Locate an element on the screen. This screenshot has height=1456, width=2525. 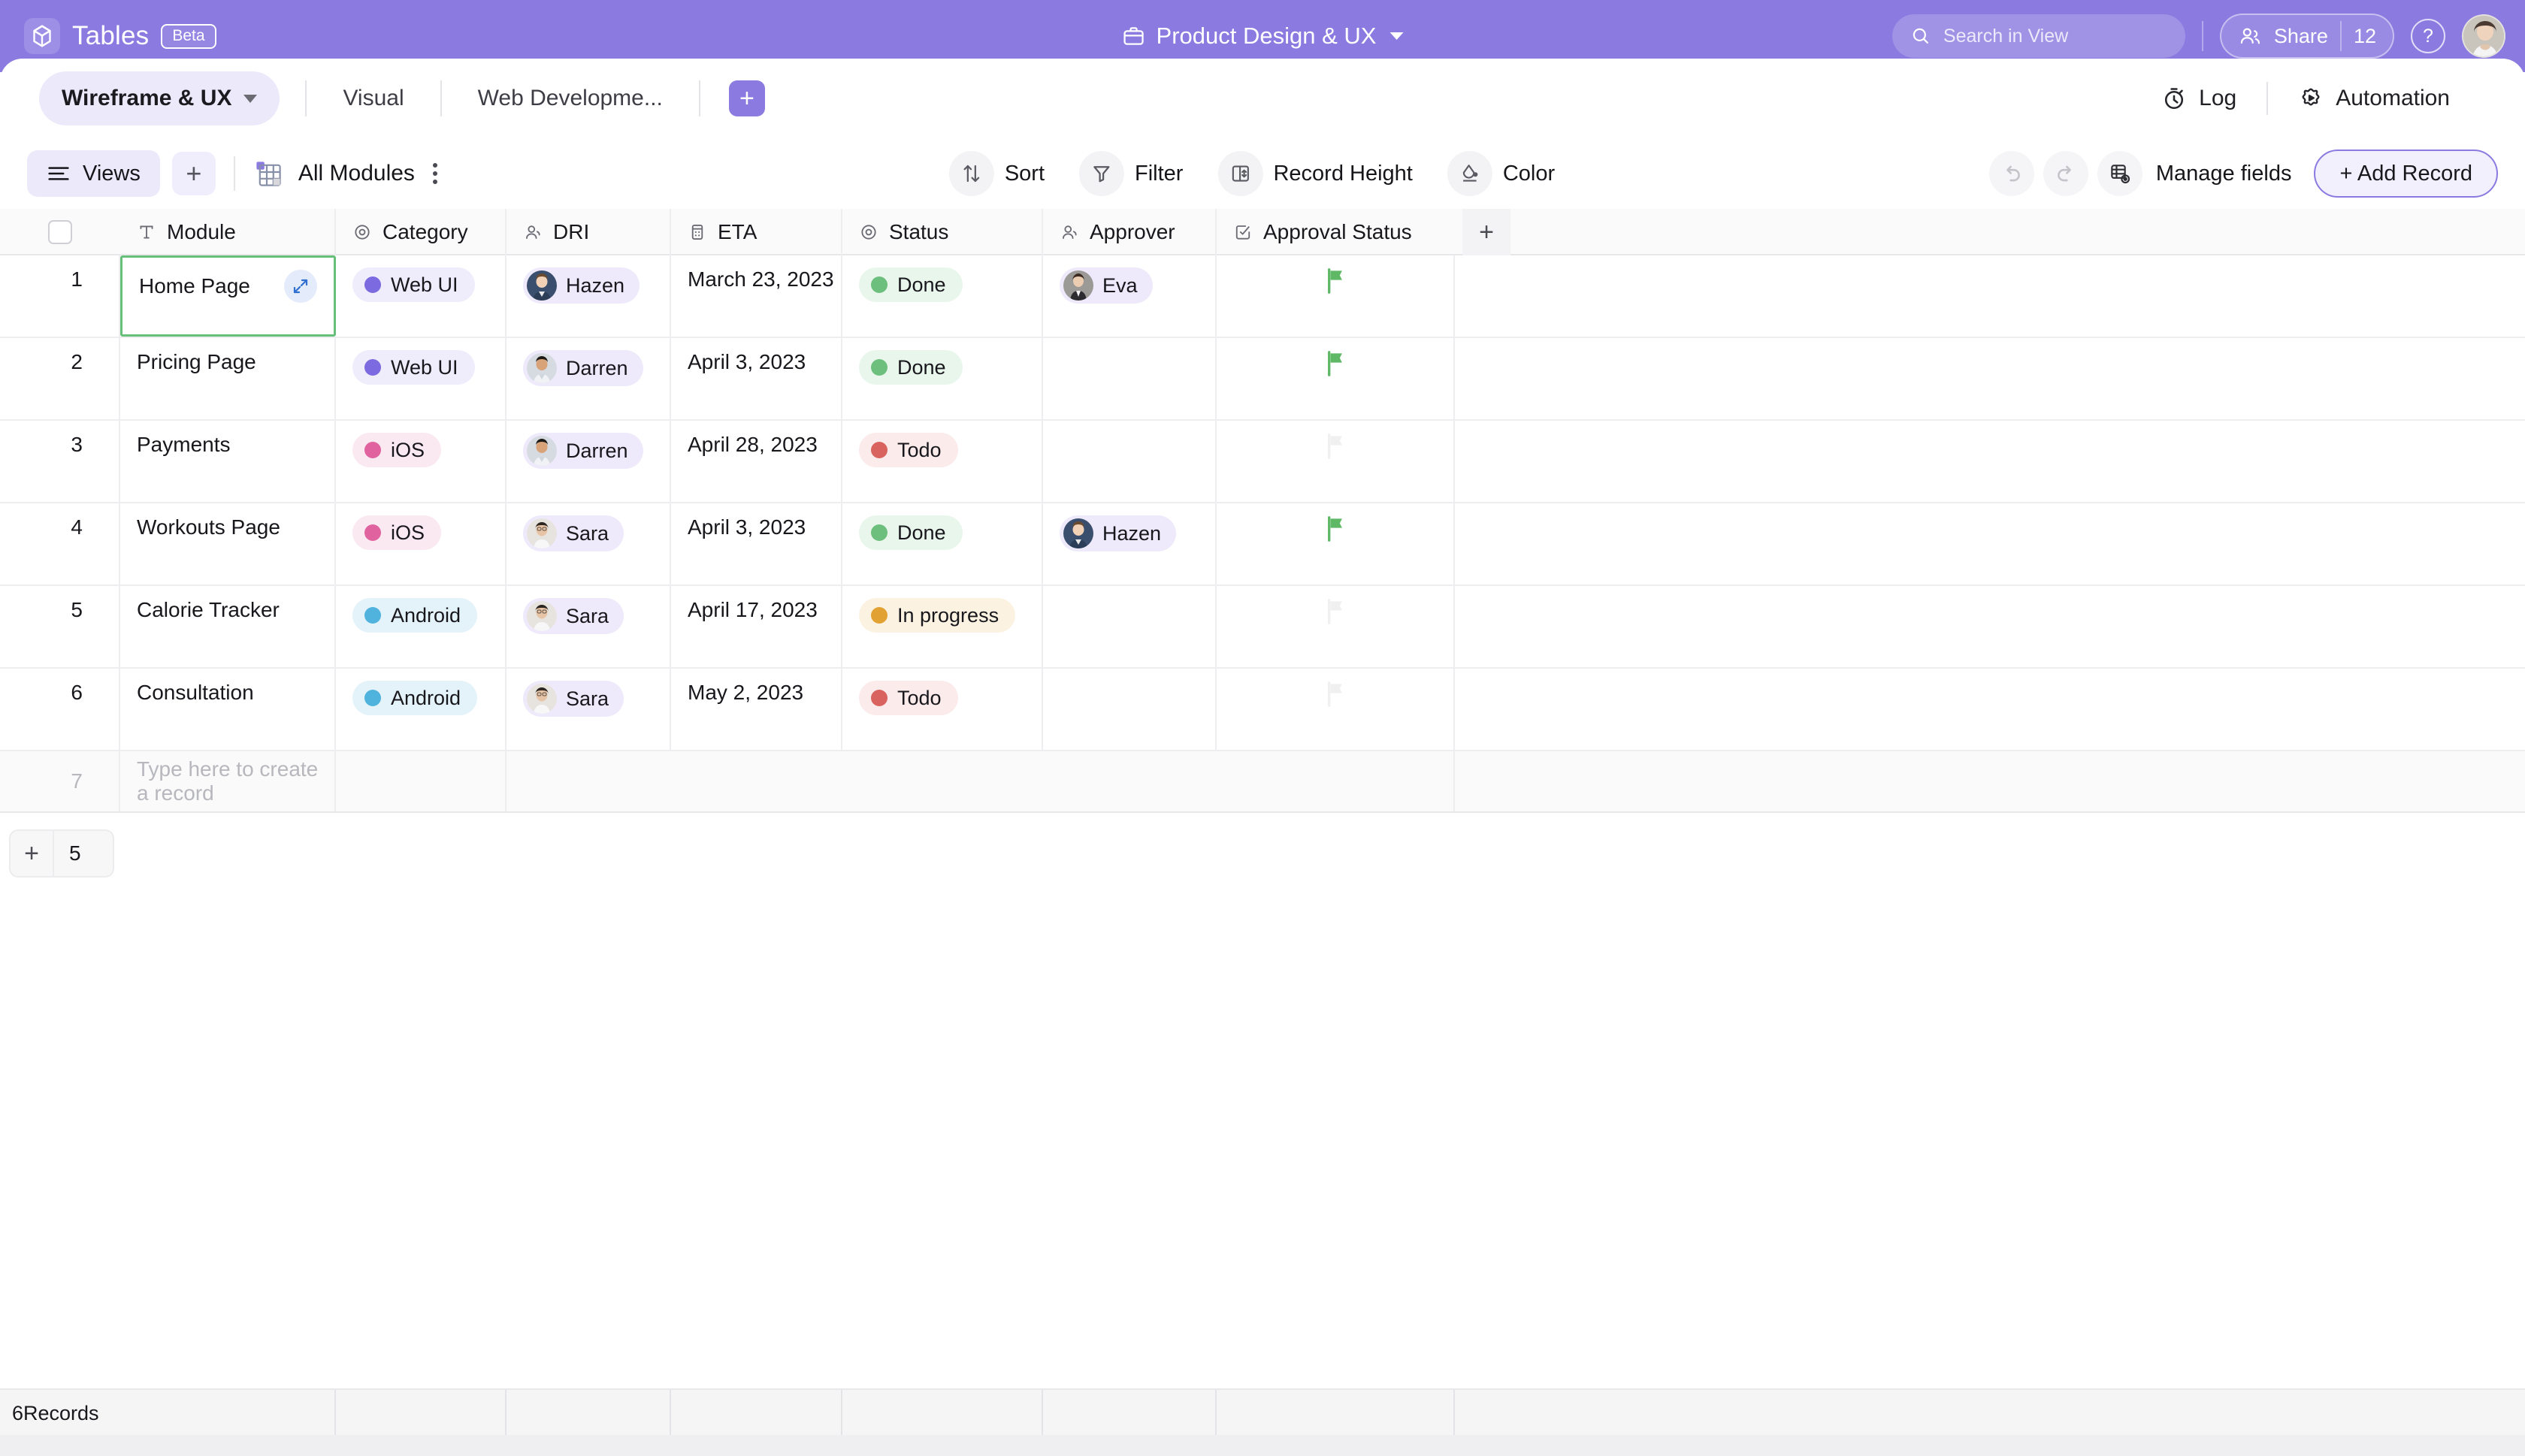
views-button: Views is located at coordinates (94, 173).